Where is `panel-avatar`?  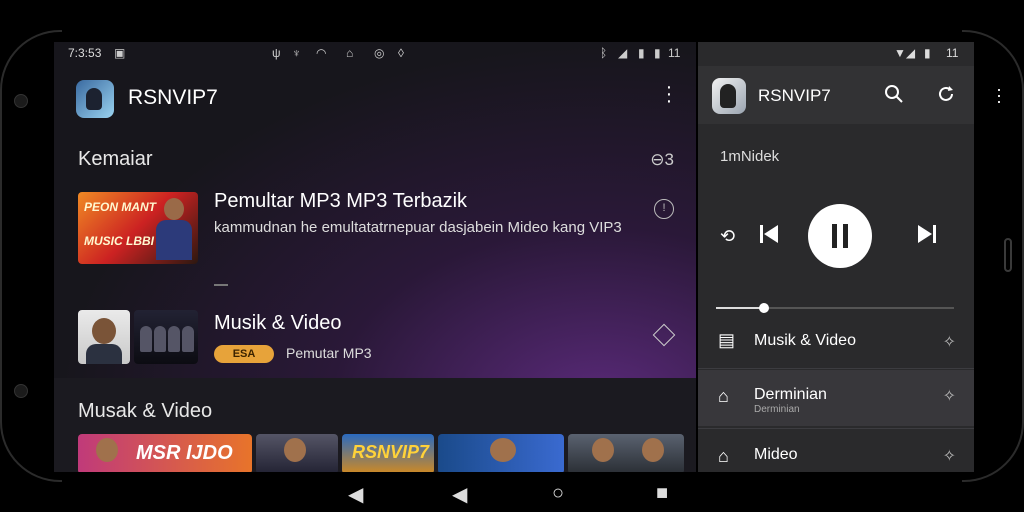 panel-avatar is located at coordinates (729, 96).